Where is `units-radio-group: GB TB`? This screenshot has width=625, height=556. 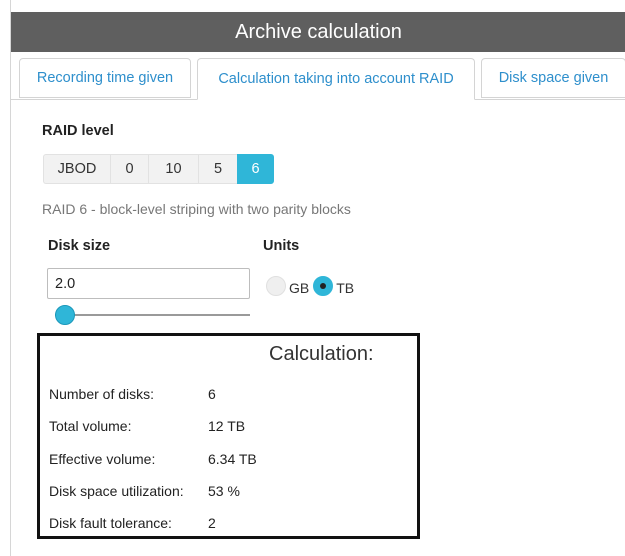
units-radio-group: GB TB is located at coordinates (312, 286).